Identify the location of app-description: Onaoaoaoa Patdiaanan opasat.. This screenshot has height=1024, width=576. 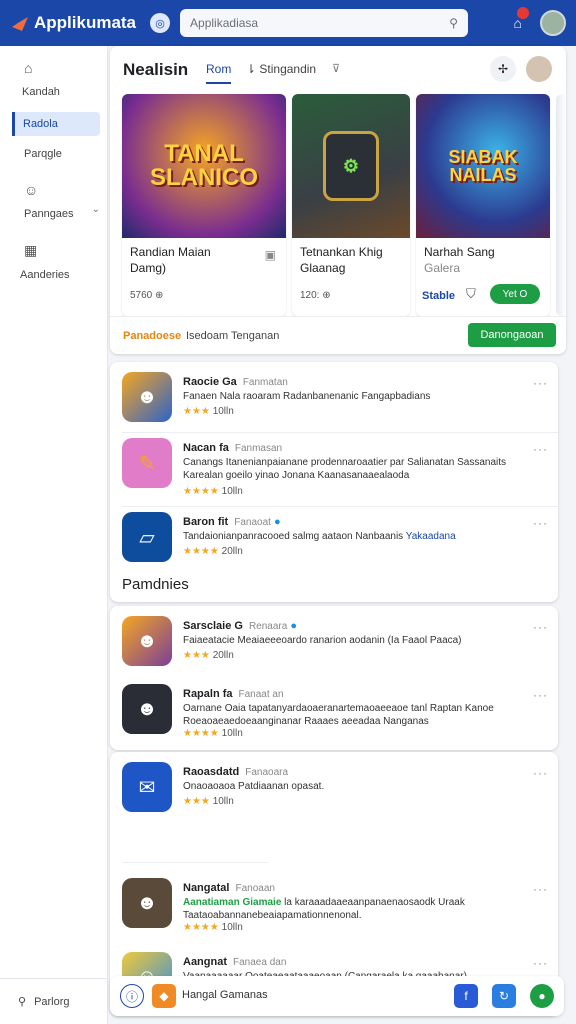
(254, 786).